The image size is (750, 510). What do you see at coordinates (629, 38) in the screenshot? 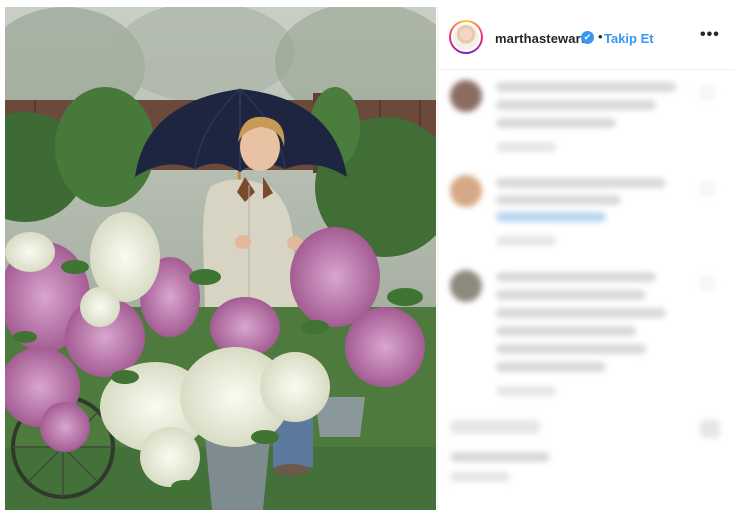
I see `follow-button: Takip Et` at bounding box center [629, 38].